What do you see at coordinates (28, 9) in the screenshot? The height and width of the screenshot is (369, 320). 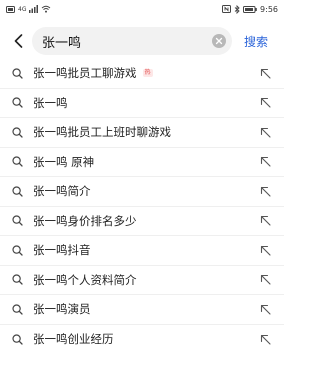 I see `status-left: 4G` at bounding box center [28, 9].